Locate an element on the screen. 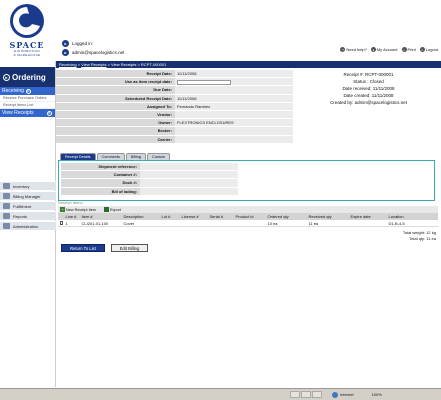 The width and height of the screenshot is (441, 400). receipt-status: Status : Closed is located at coordinates (368, 81).